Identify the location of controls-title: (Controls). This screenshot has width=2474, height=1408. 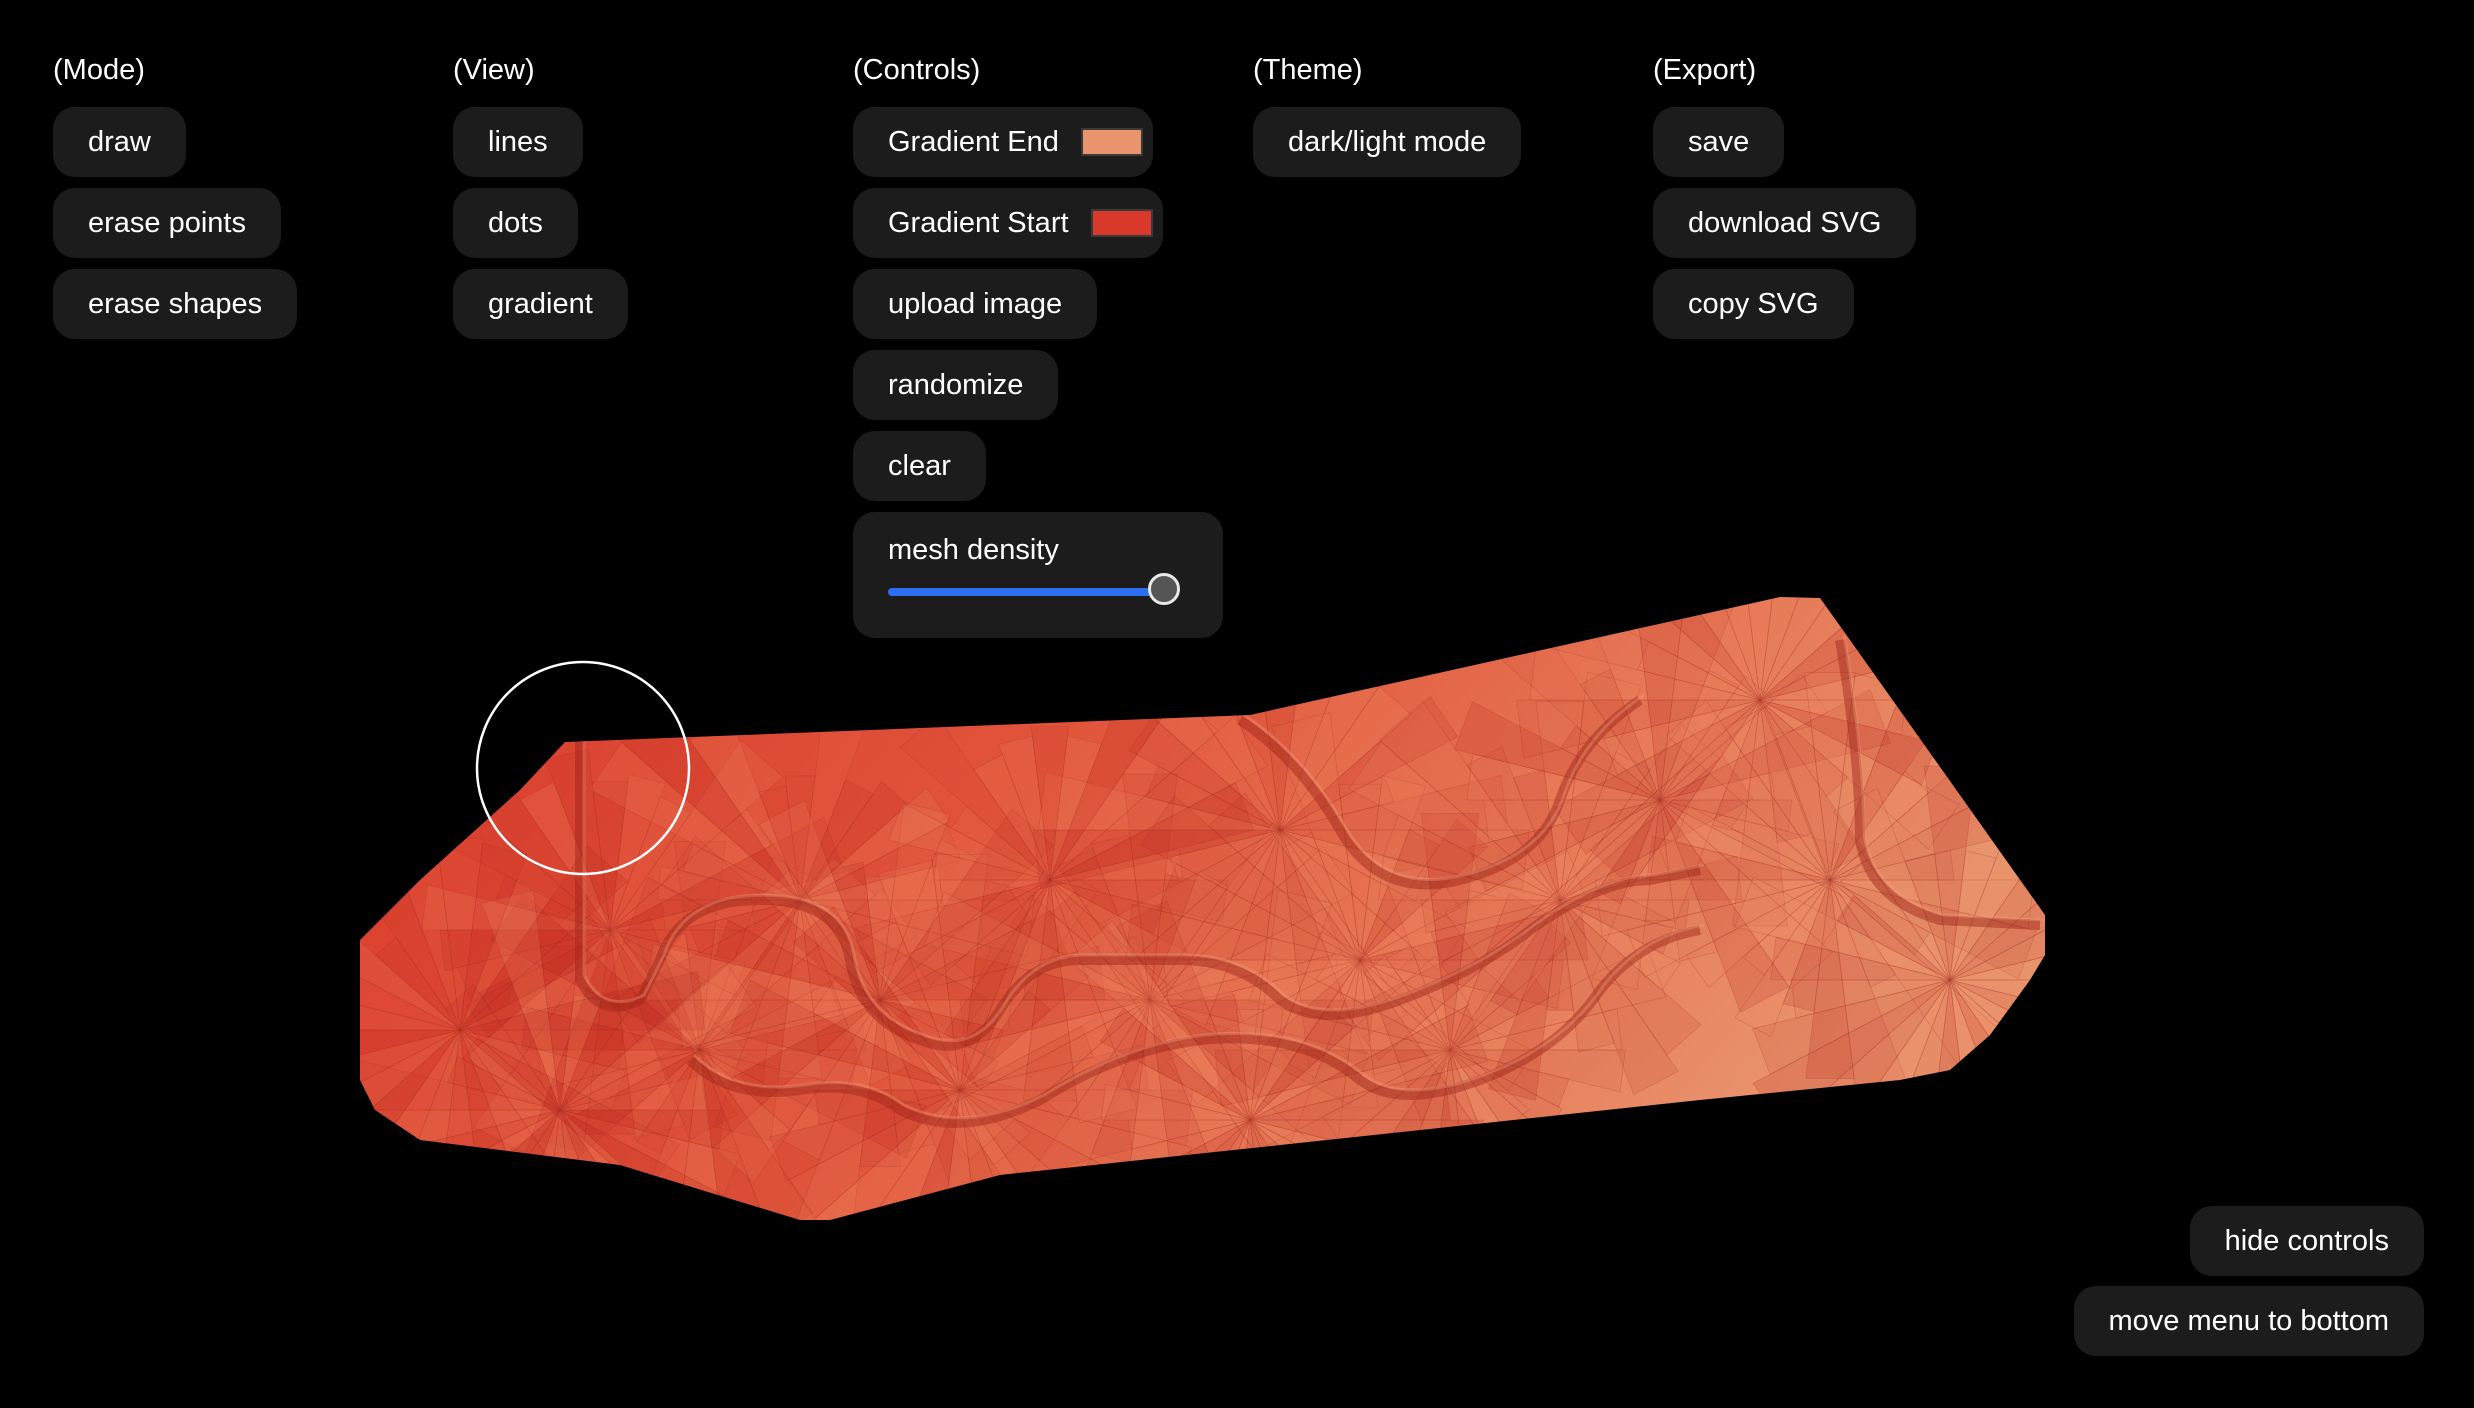
(917, 70).